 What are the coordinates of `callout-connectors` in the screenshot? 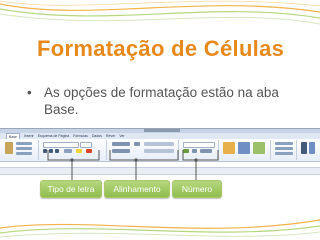 It's located at (133, 165).